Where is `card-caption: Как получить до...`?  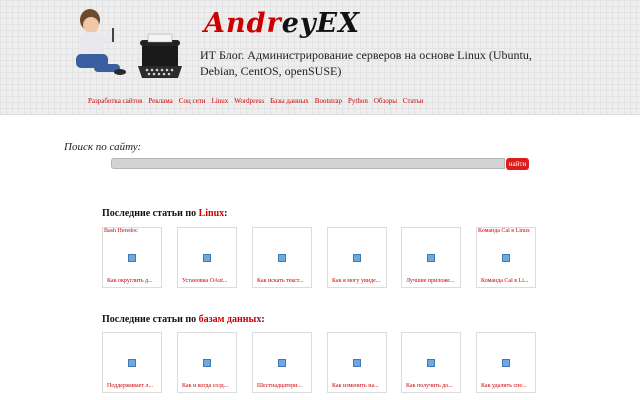
card-caption: Как получить до... is located at coordinates (432, 386).